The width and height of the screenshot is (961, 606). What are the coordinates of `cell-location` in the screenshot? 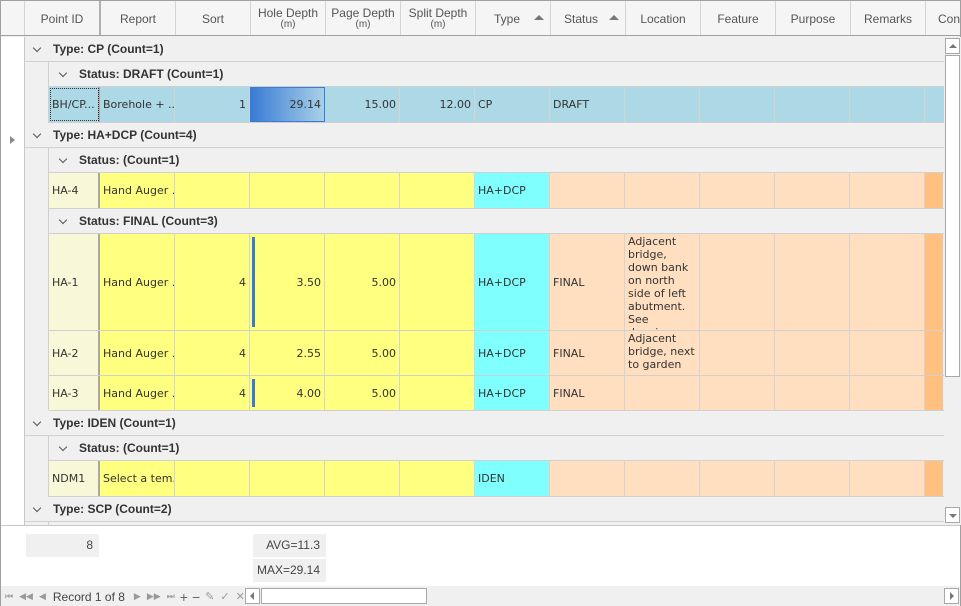 It's located at (662, 393).